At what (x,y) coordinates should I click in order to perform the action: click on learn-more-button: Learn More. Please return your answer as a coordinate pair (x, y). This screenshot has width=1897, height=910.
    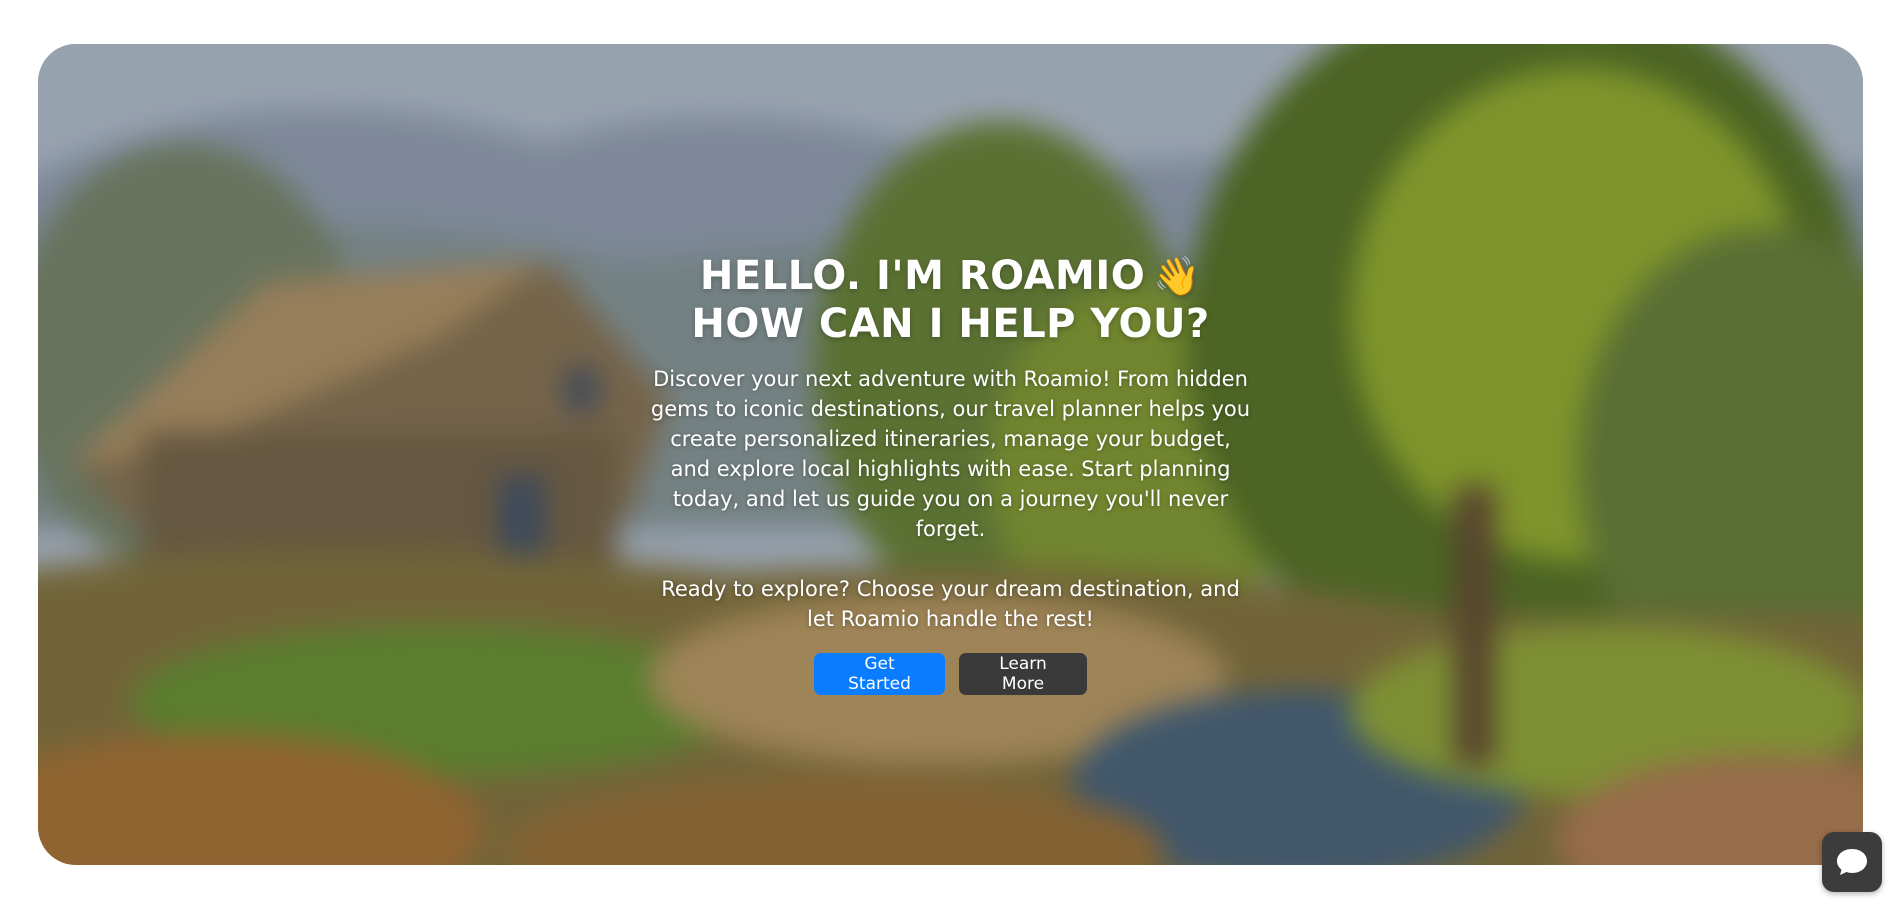
    Looking at the image, I should click on (1023, 674).